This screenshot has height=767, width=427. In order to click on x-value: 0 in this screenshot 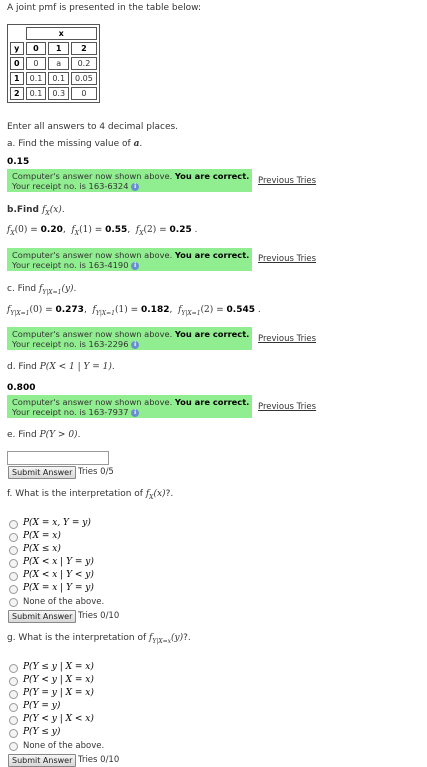, I will do `click(36, 48)`.